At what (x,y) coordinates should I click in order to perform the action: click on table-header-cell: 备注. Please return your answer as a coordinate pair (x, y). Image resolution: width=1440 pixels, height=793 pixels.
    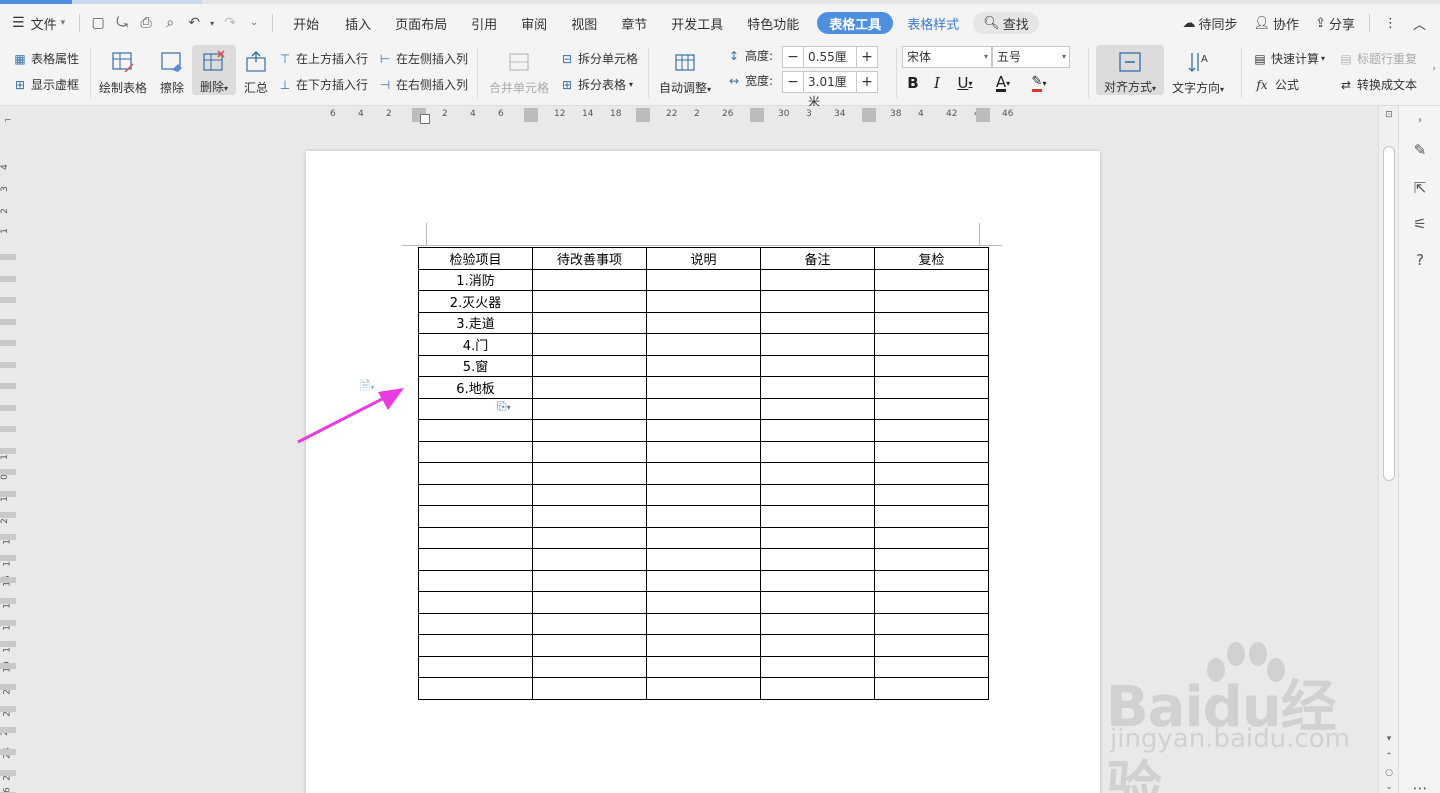
    Looking at the image, I should click on (817, 258).